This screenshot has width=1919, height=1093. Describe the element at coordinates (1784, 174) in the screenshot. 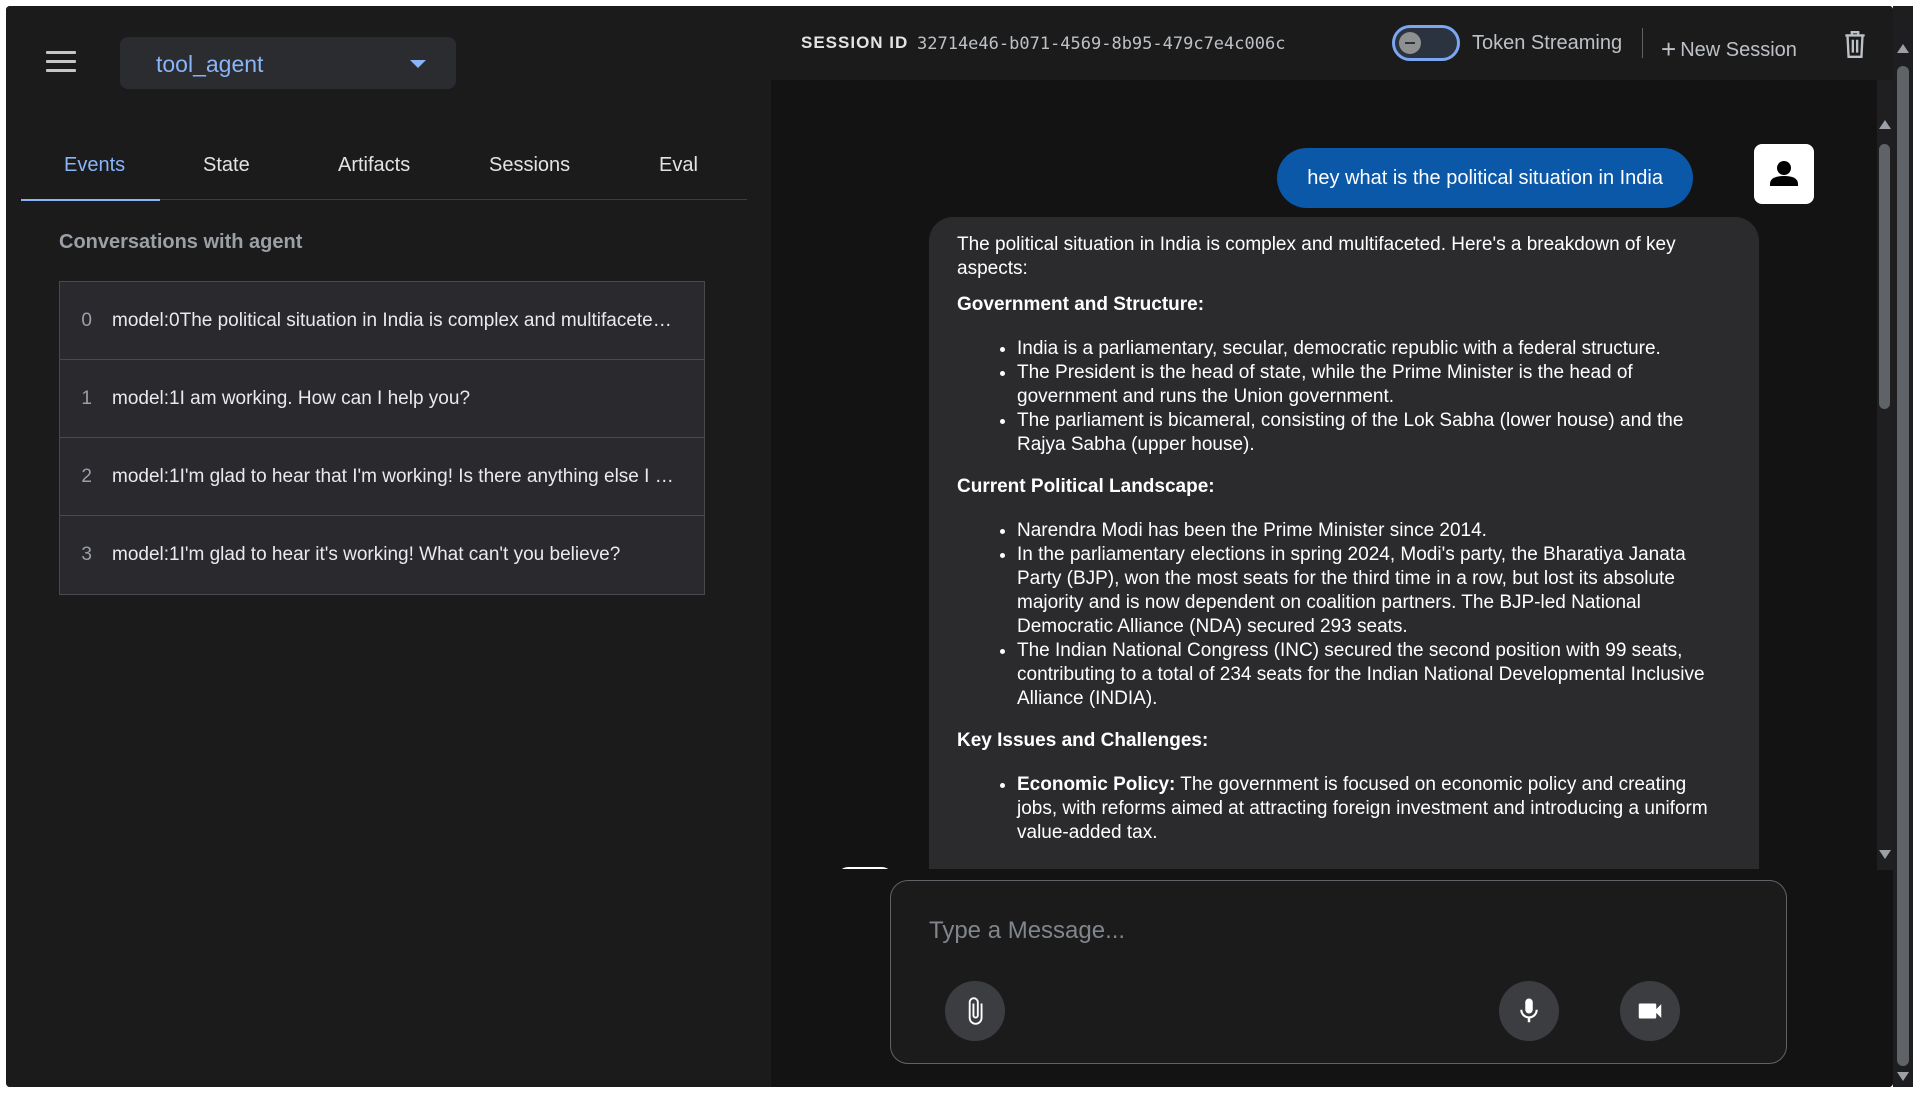

I see `person-icon` at that location.